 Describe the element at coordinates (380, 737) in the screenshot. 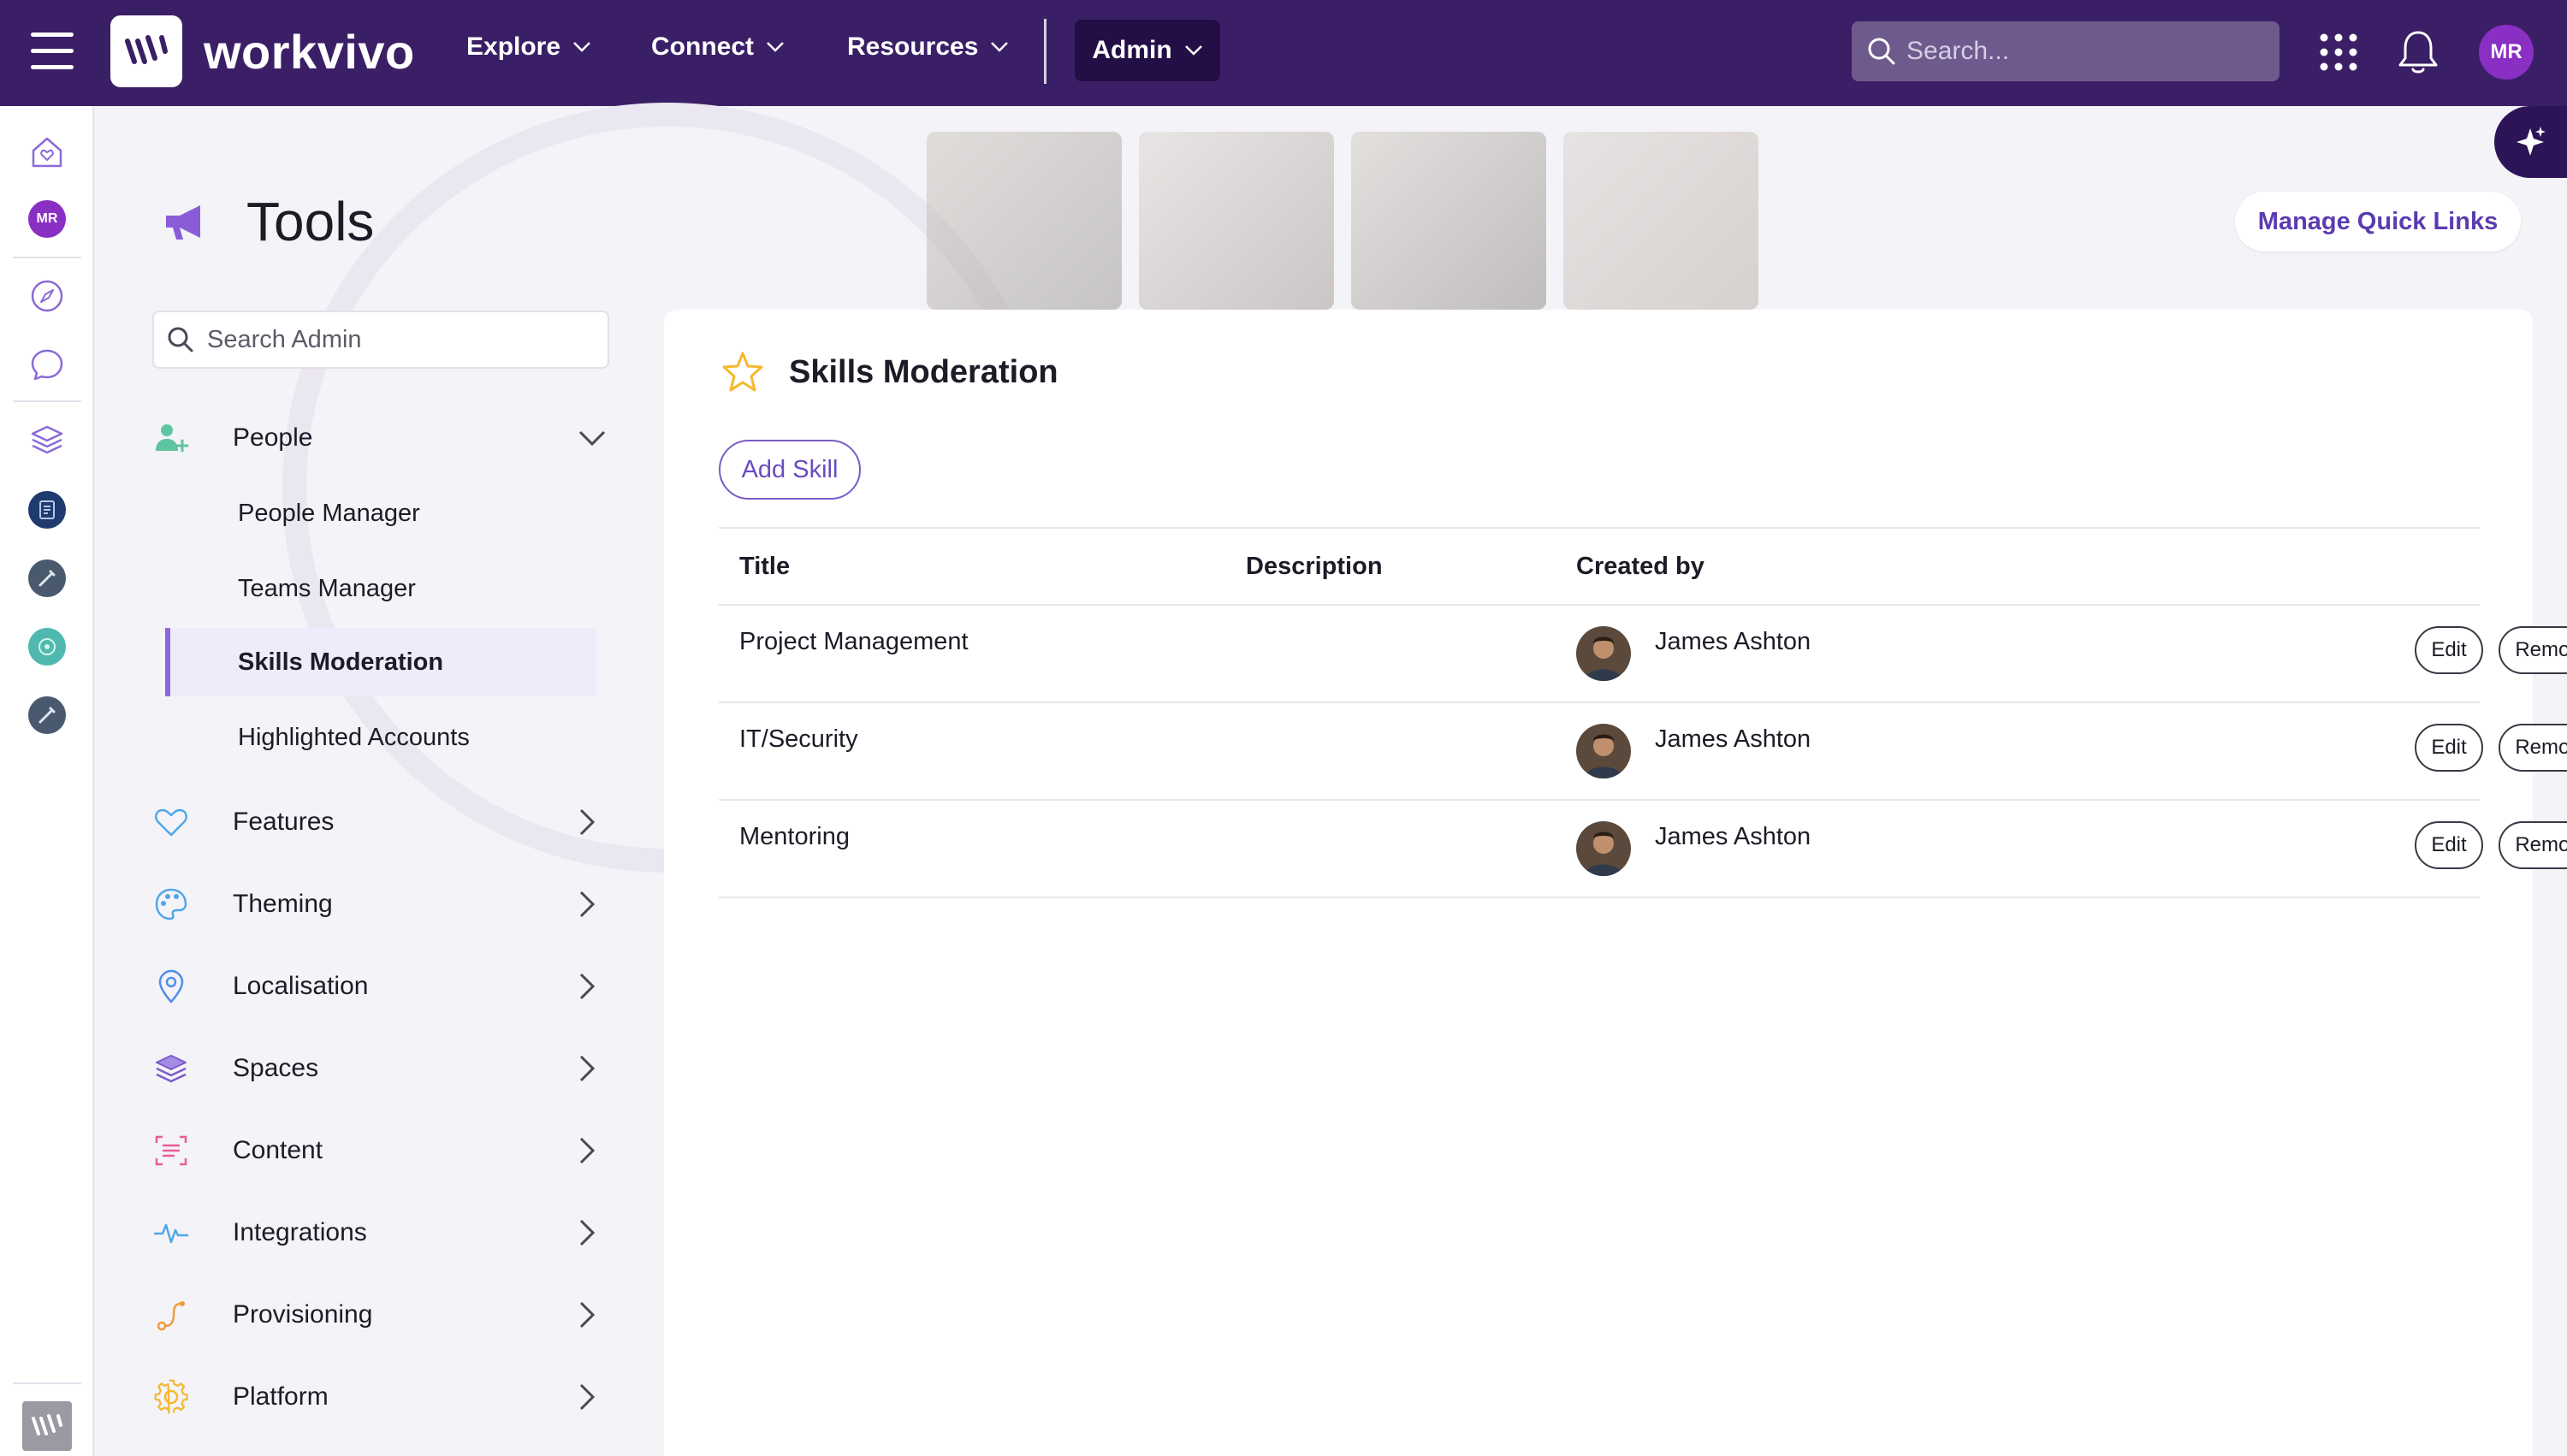

I see `sidebar-item-highlighted-accounts: Highlighted Accounts` at that location.